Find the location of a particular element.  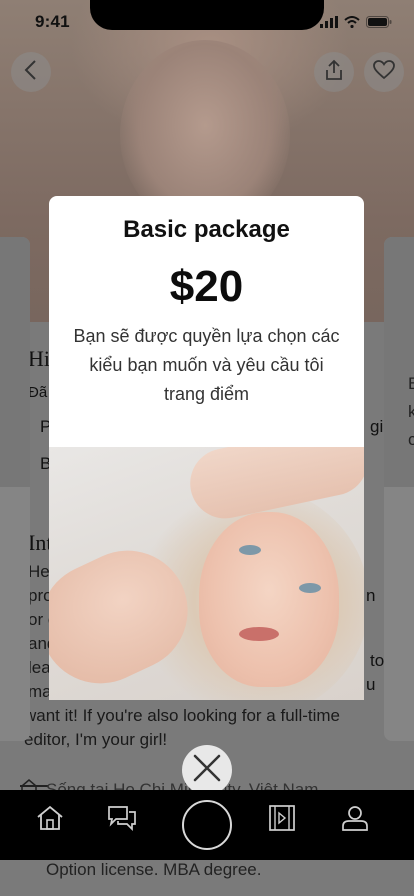

favorite-button is located at coordinates (384, 72).